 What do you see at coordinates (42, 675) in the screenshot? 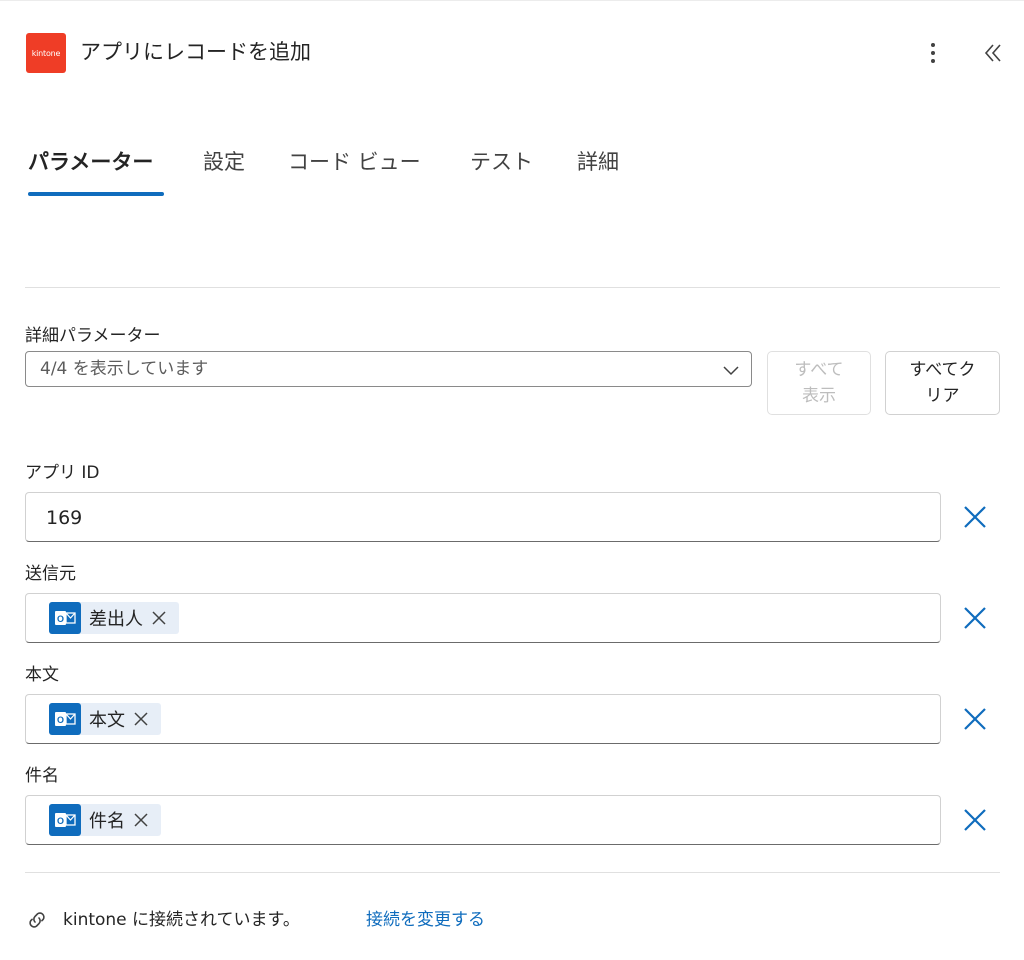
I see `body-label: 本文` at bounding box center [42, 675].